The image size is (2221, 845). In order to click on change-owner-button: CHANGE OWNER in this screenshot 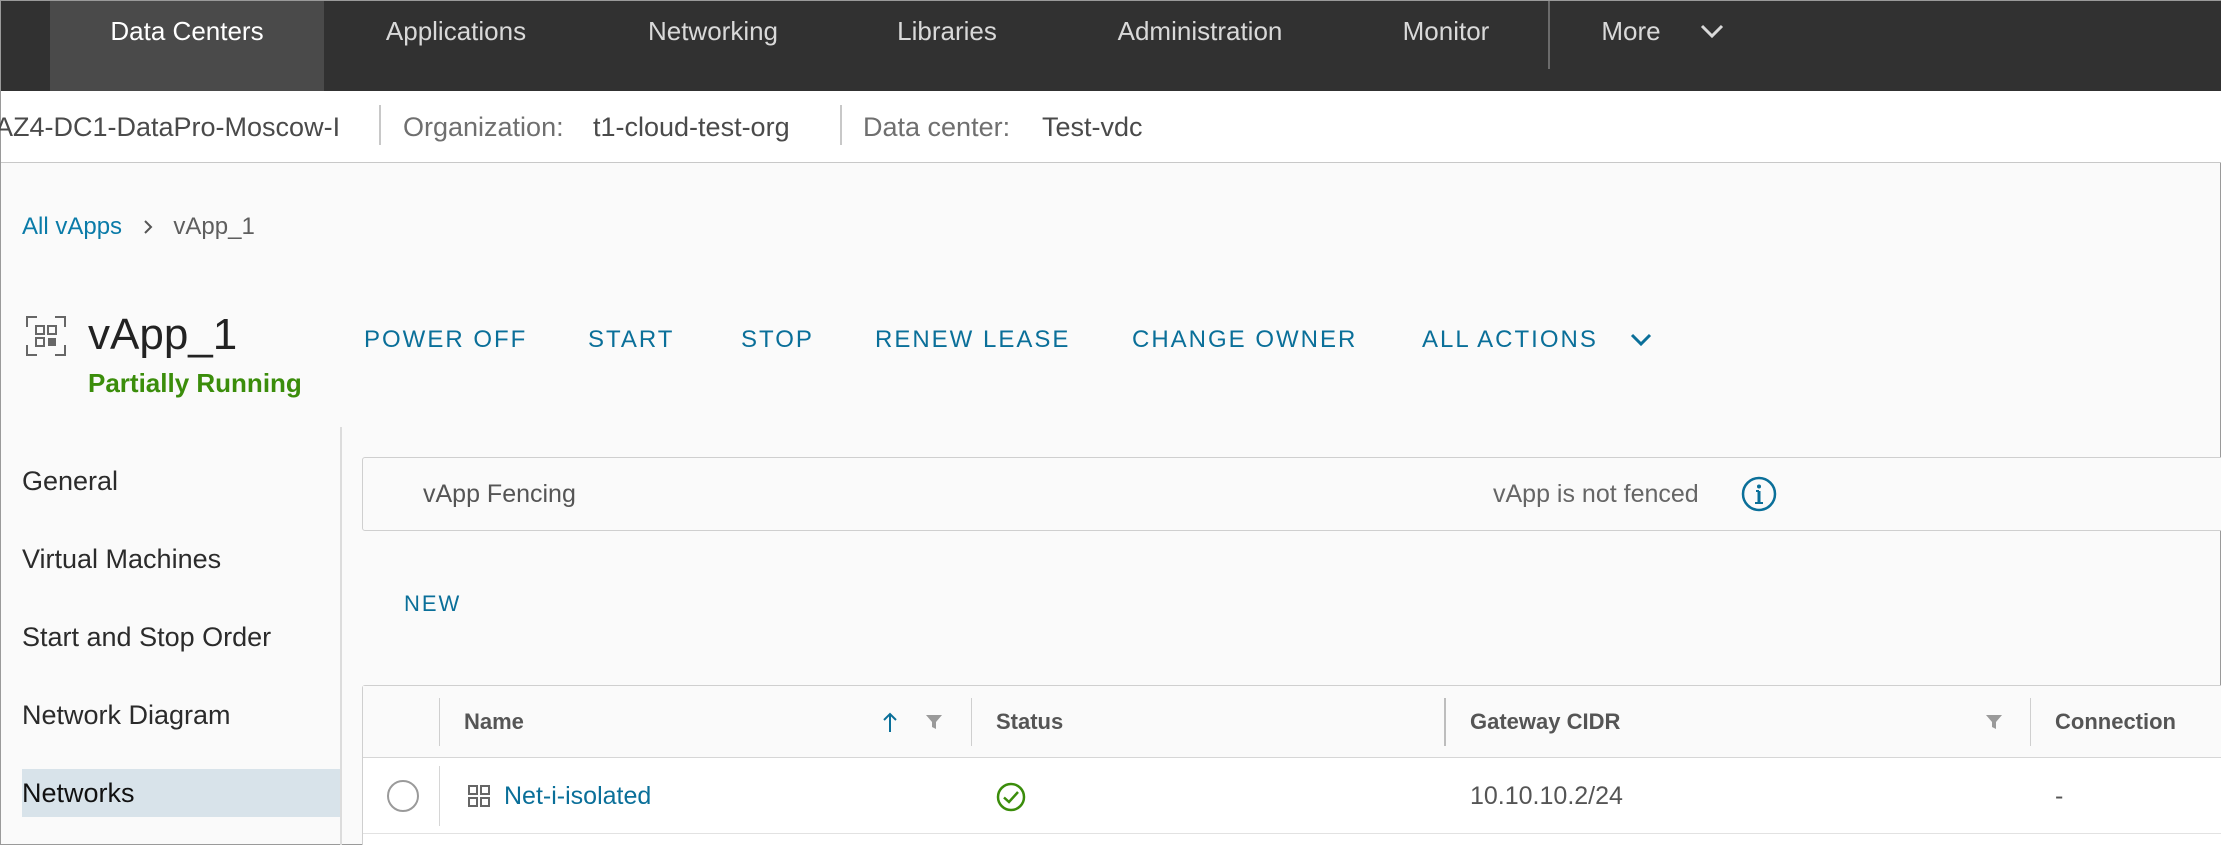, I will do `click(1244, 340)`.